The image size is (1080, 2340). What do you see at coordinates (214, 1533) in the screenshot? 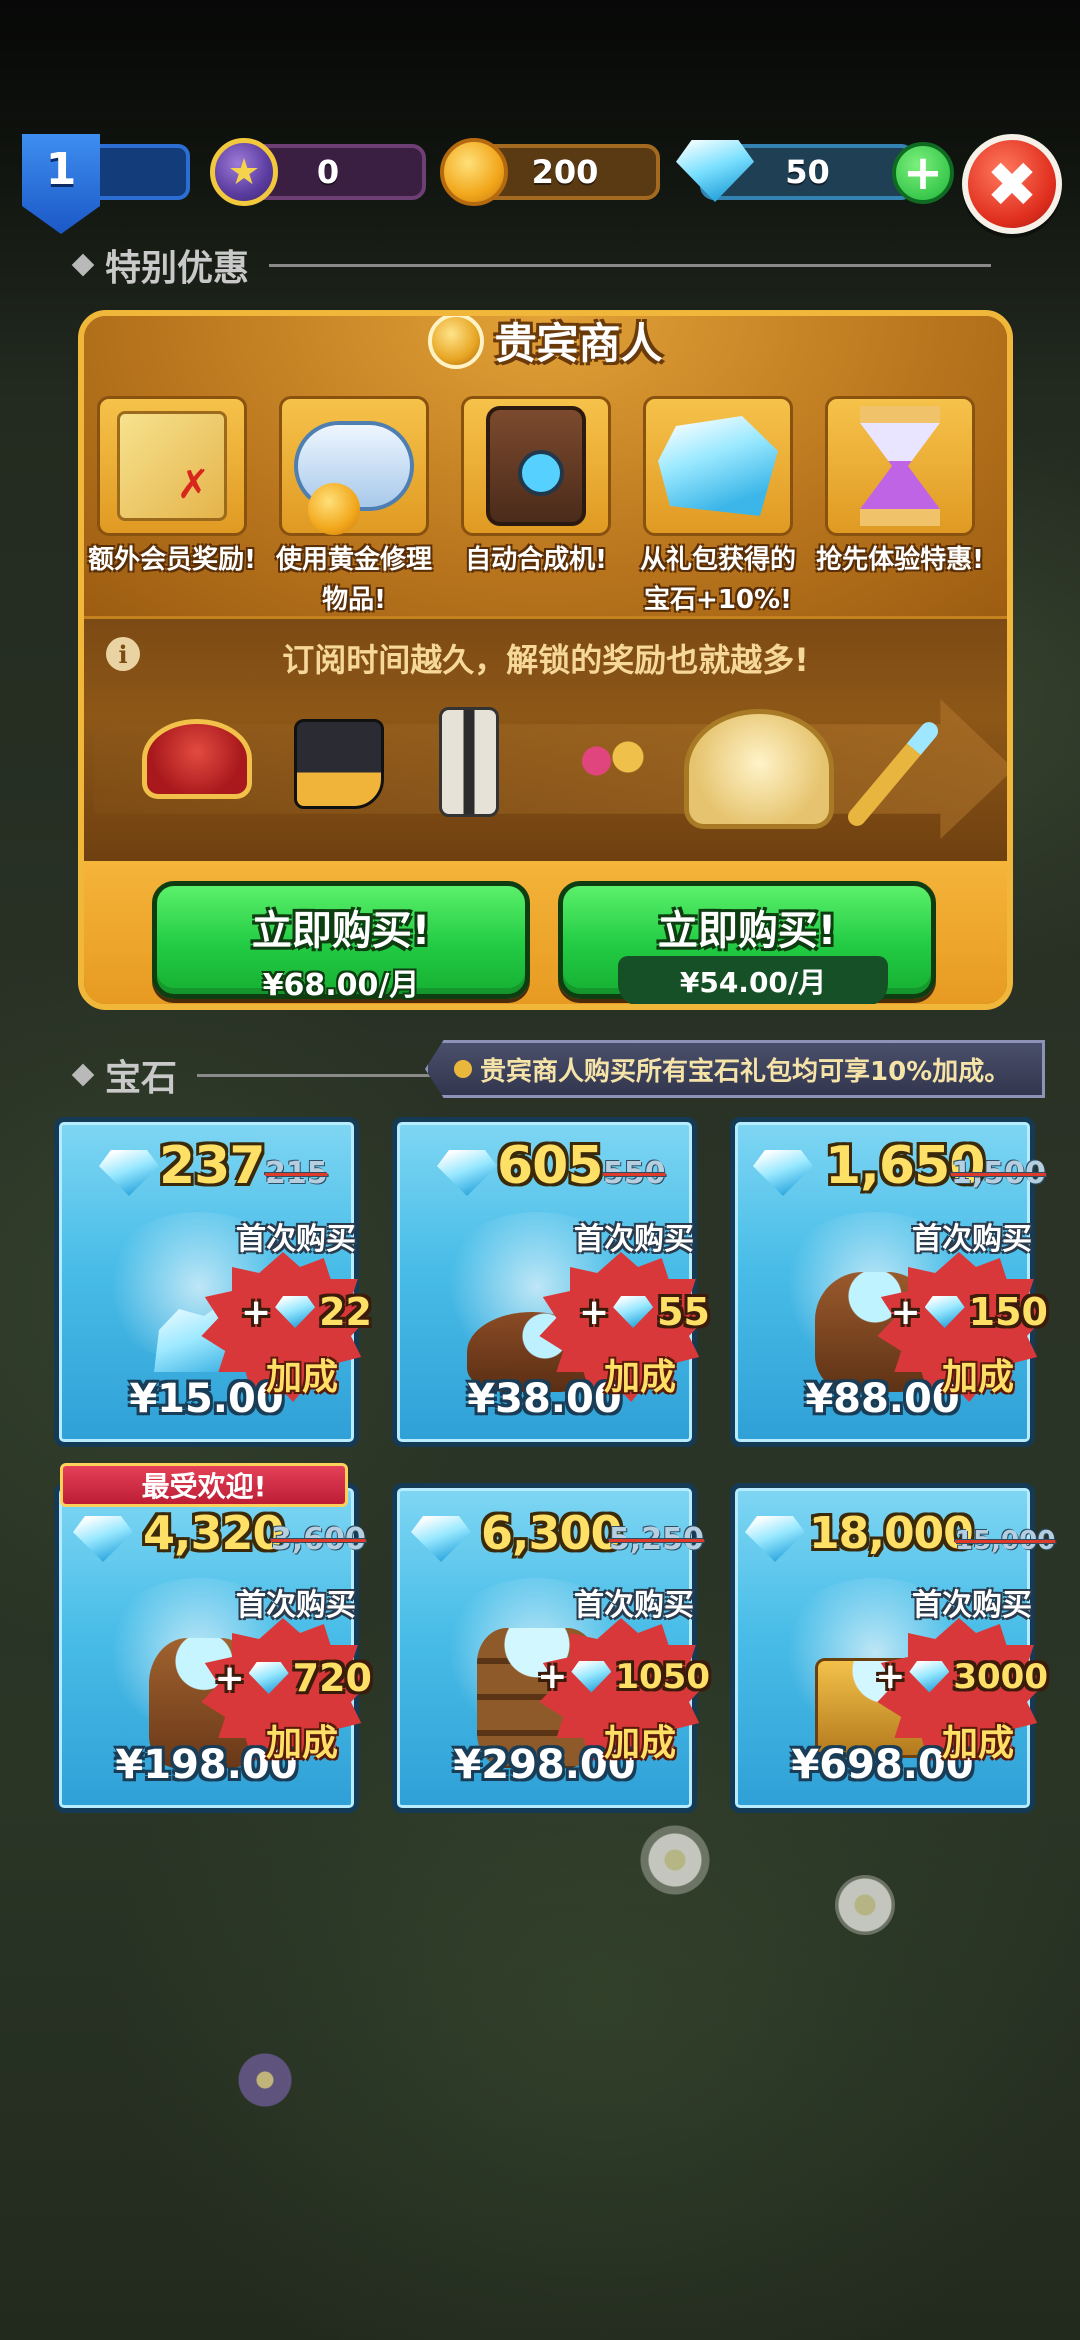
I see `gem-amount: 4,320` at bounding box center [214, 1533].